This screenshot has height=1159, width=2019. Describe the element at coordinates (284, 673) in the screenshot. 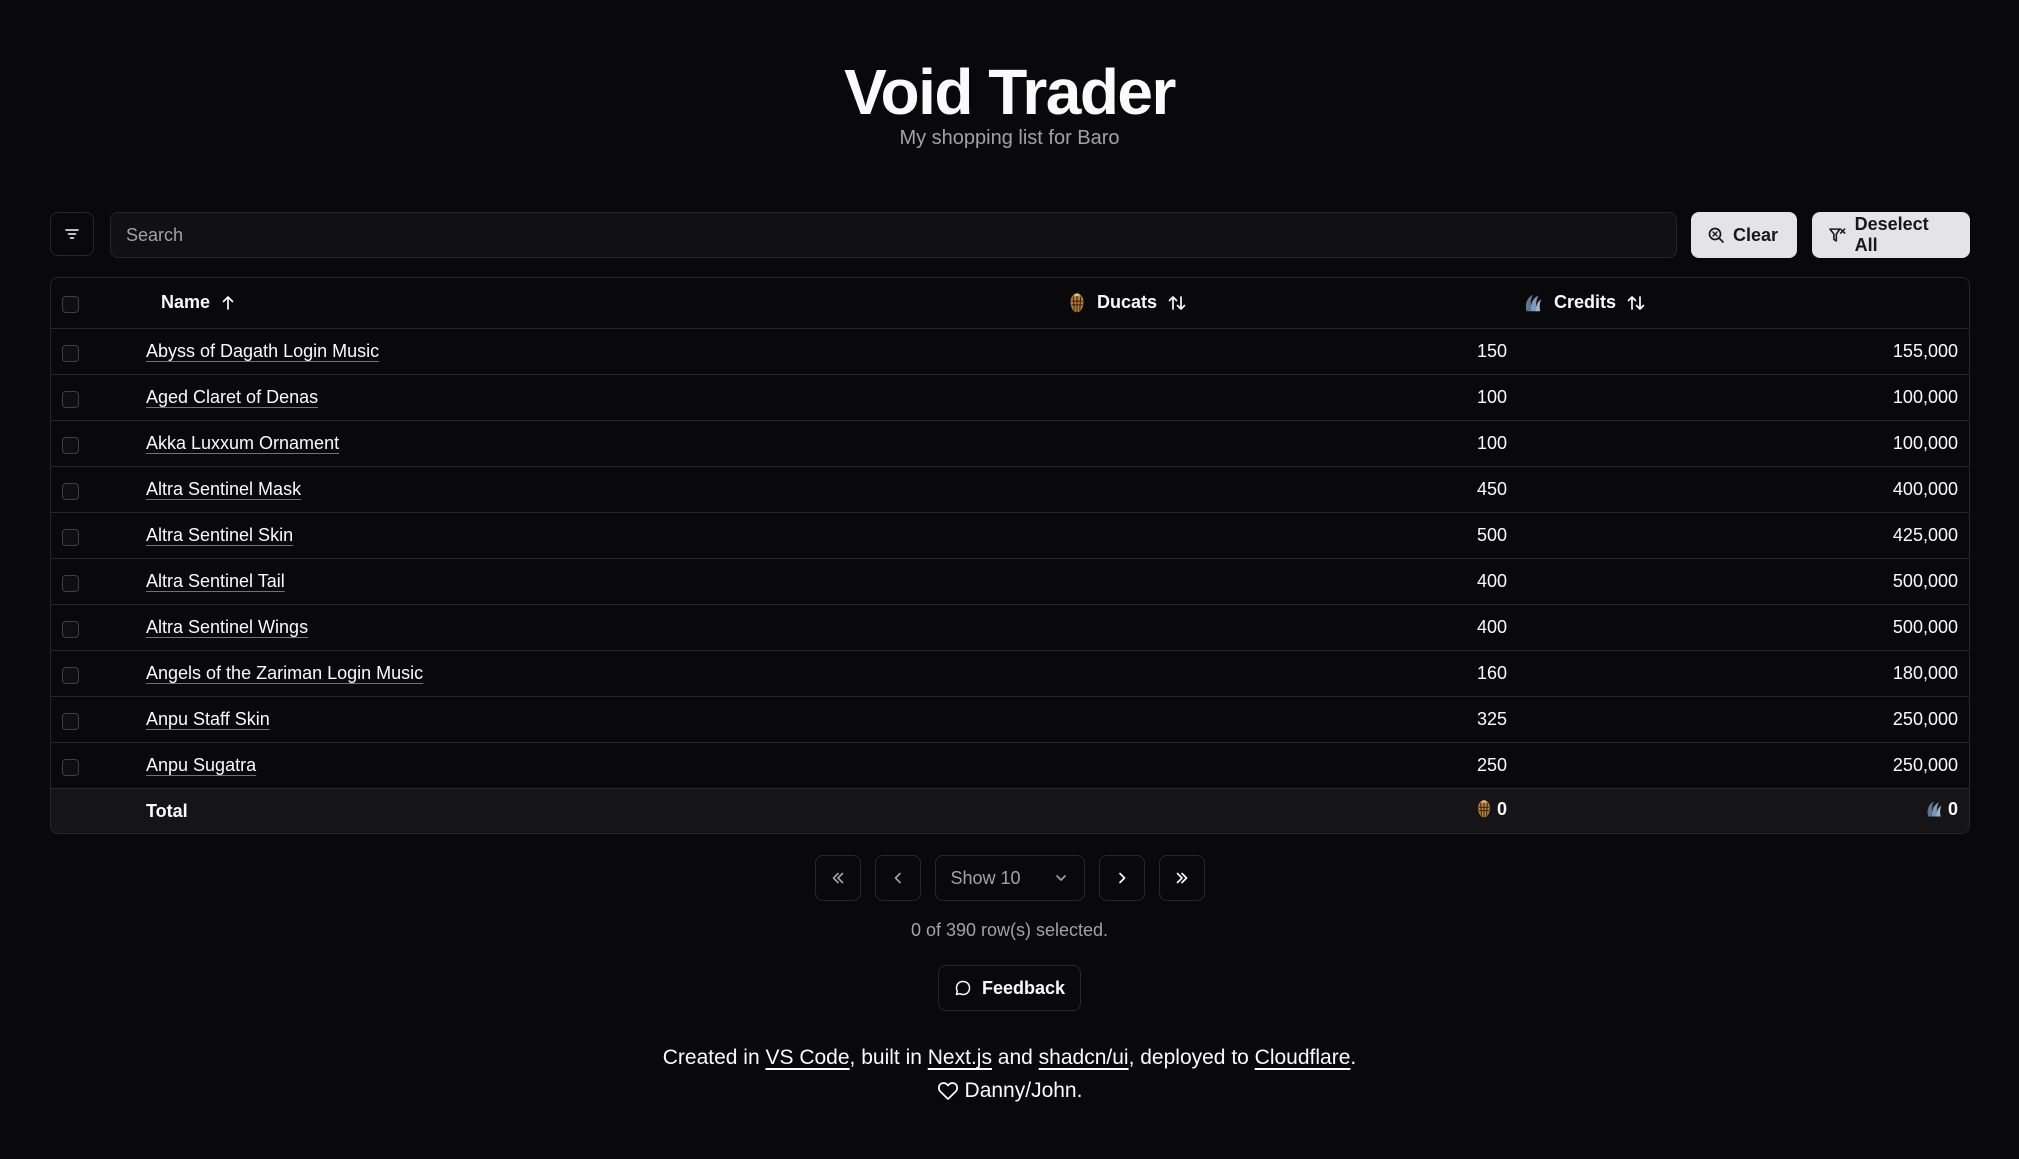

I see `item-name-link: Angels of the Zariman Login Music` at that location.